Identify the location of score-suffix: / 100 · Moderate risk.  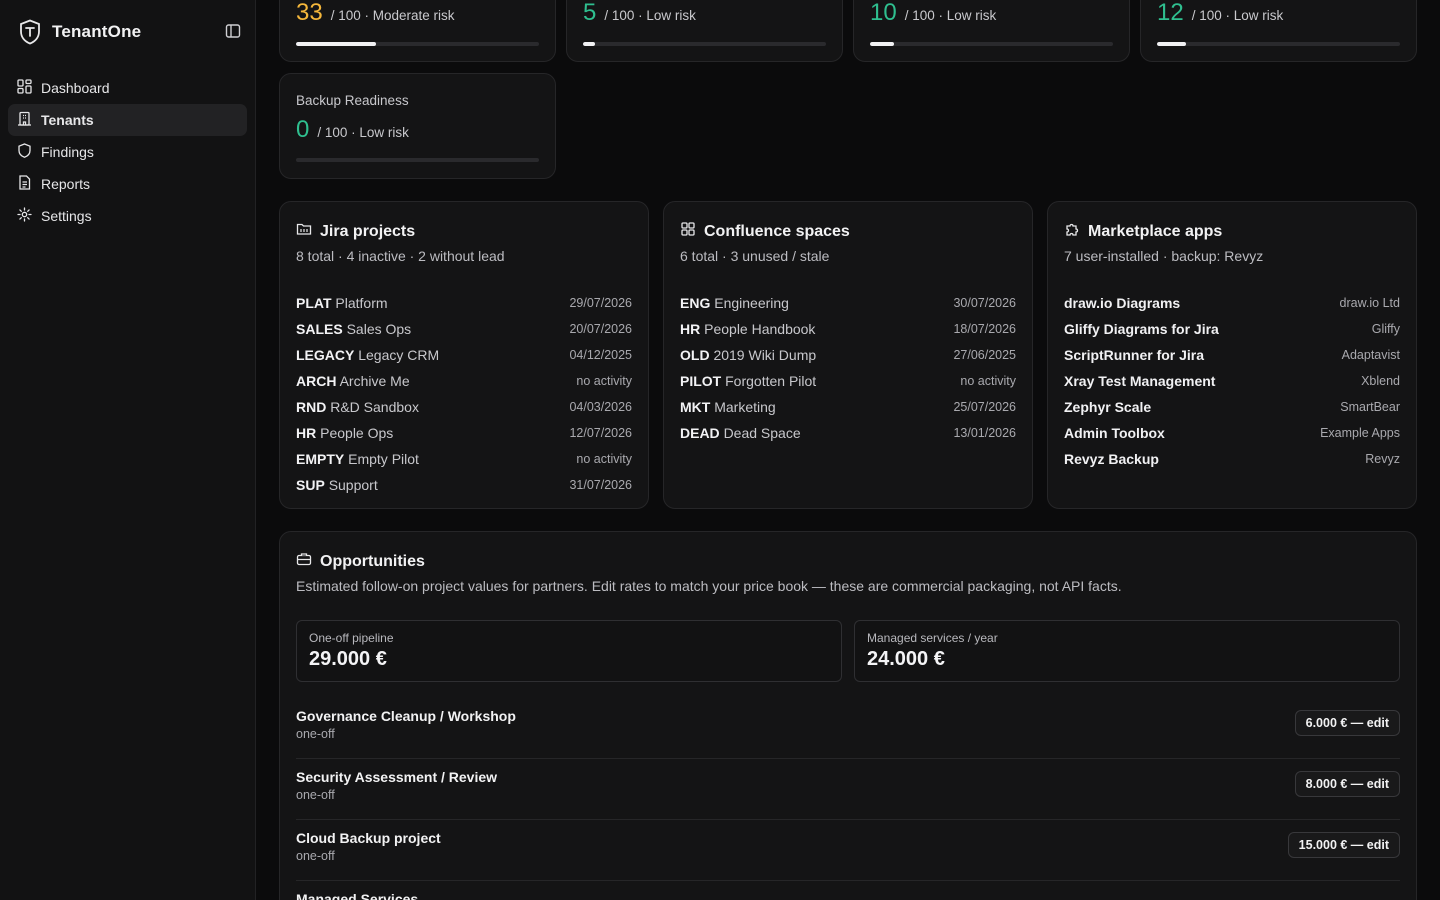
(392, 15).